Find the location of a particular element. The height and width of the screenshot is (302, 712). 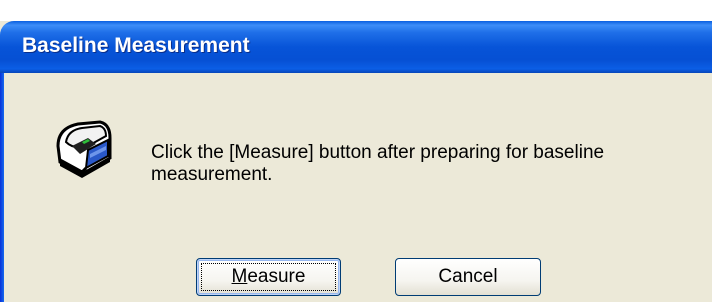

measure-button: Measure is located at coordinates (268, 277).